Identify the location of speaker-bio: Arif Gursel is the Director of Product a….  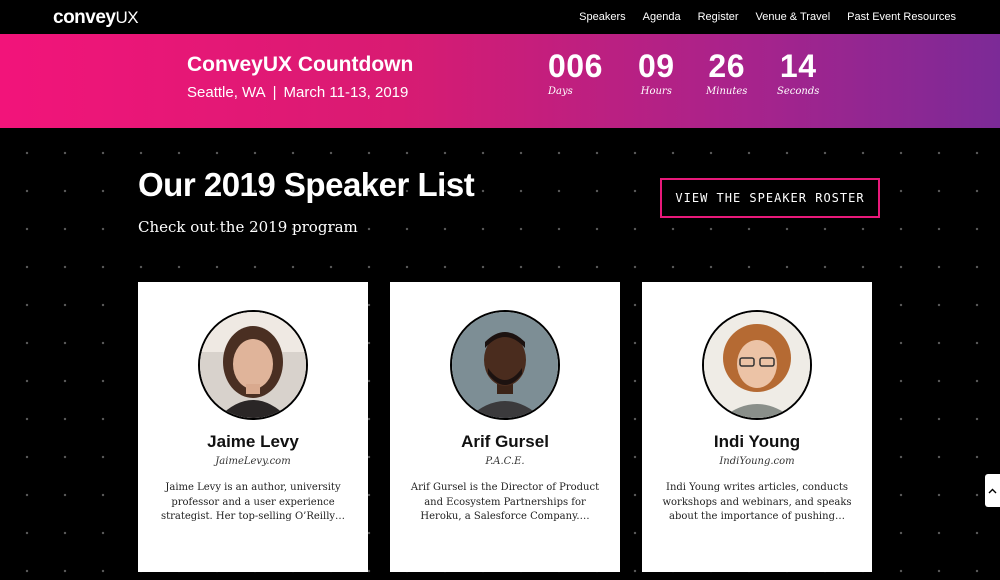
(505, 502).